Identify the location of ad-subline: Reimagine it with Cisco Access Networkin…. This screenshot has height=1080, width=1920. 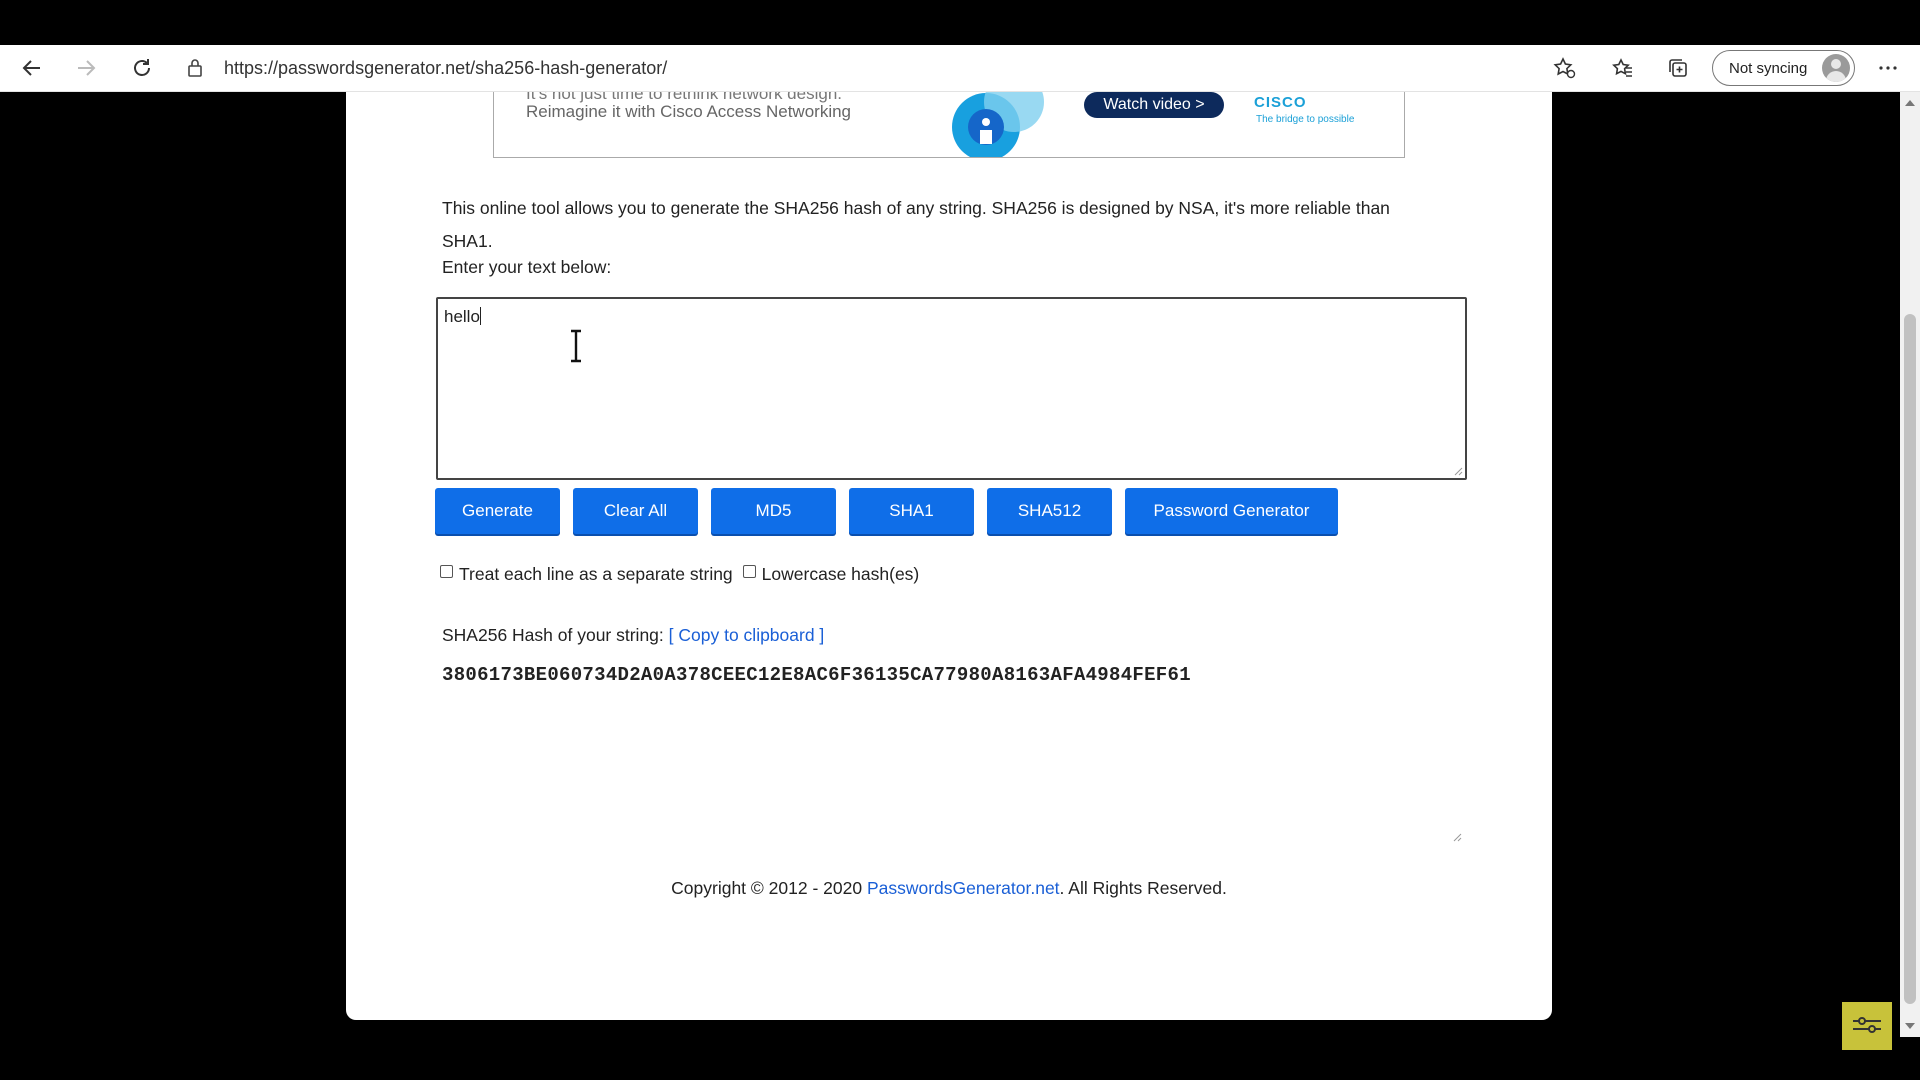
(689, 111).